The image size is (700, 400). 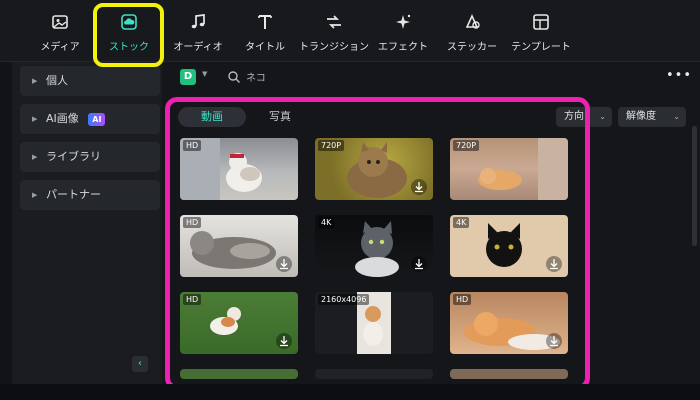 I want to click on ai-badge: AI, so click(x=97, y=119).